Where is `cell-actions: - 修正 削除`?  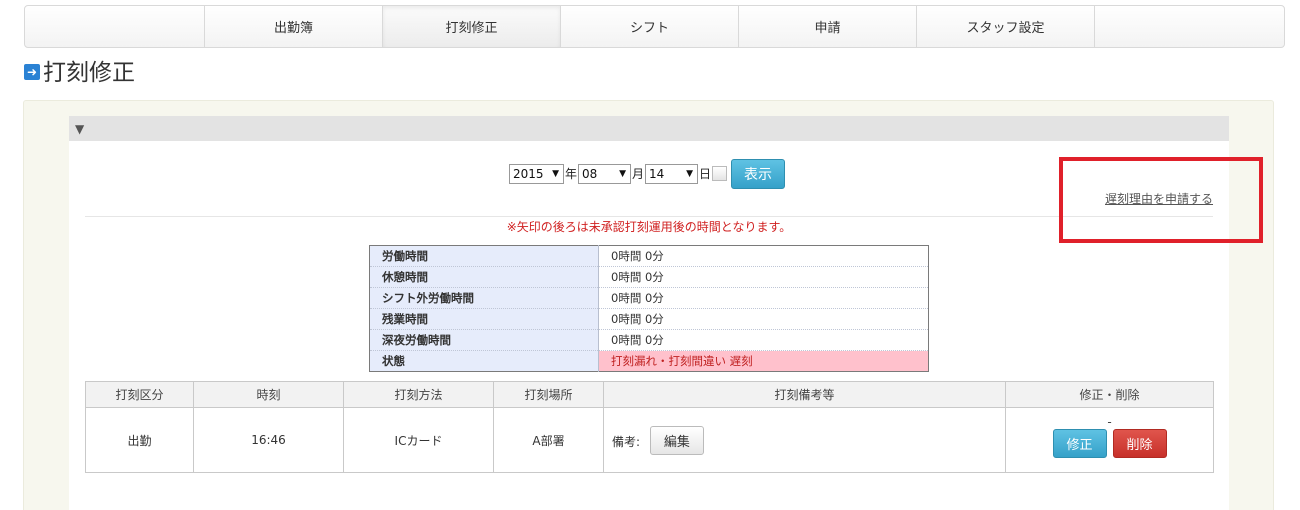
cell-actions: - 修正 削除 is located at coordinates (1109, 440).